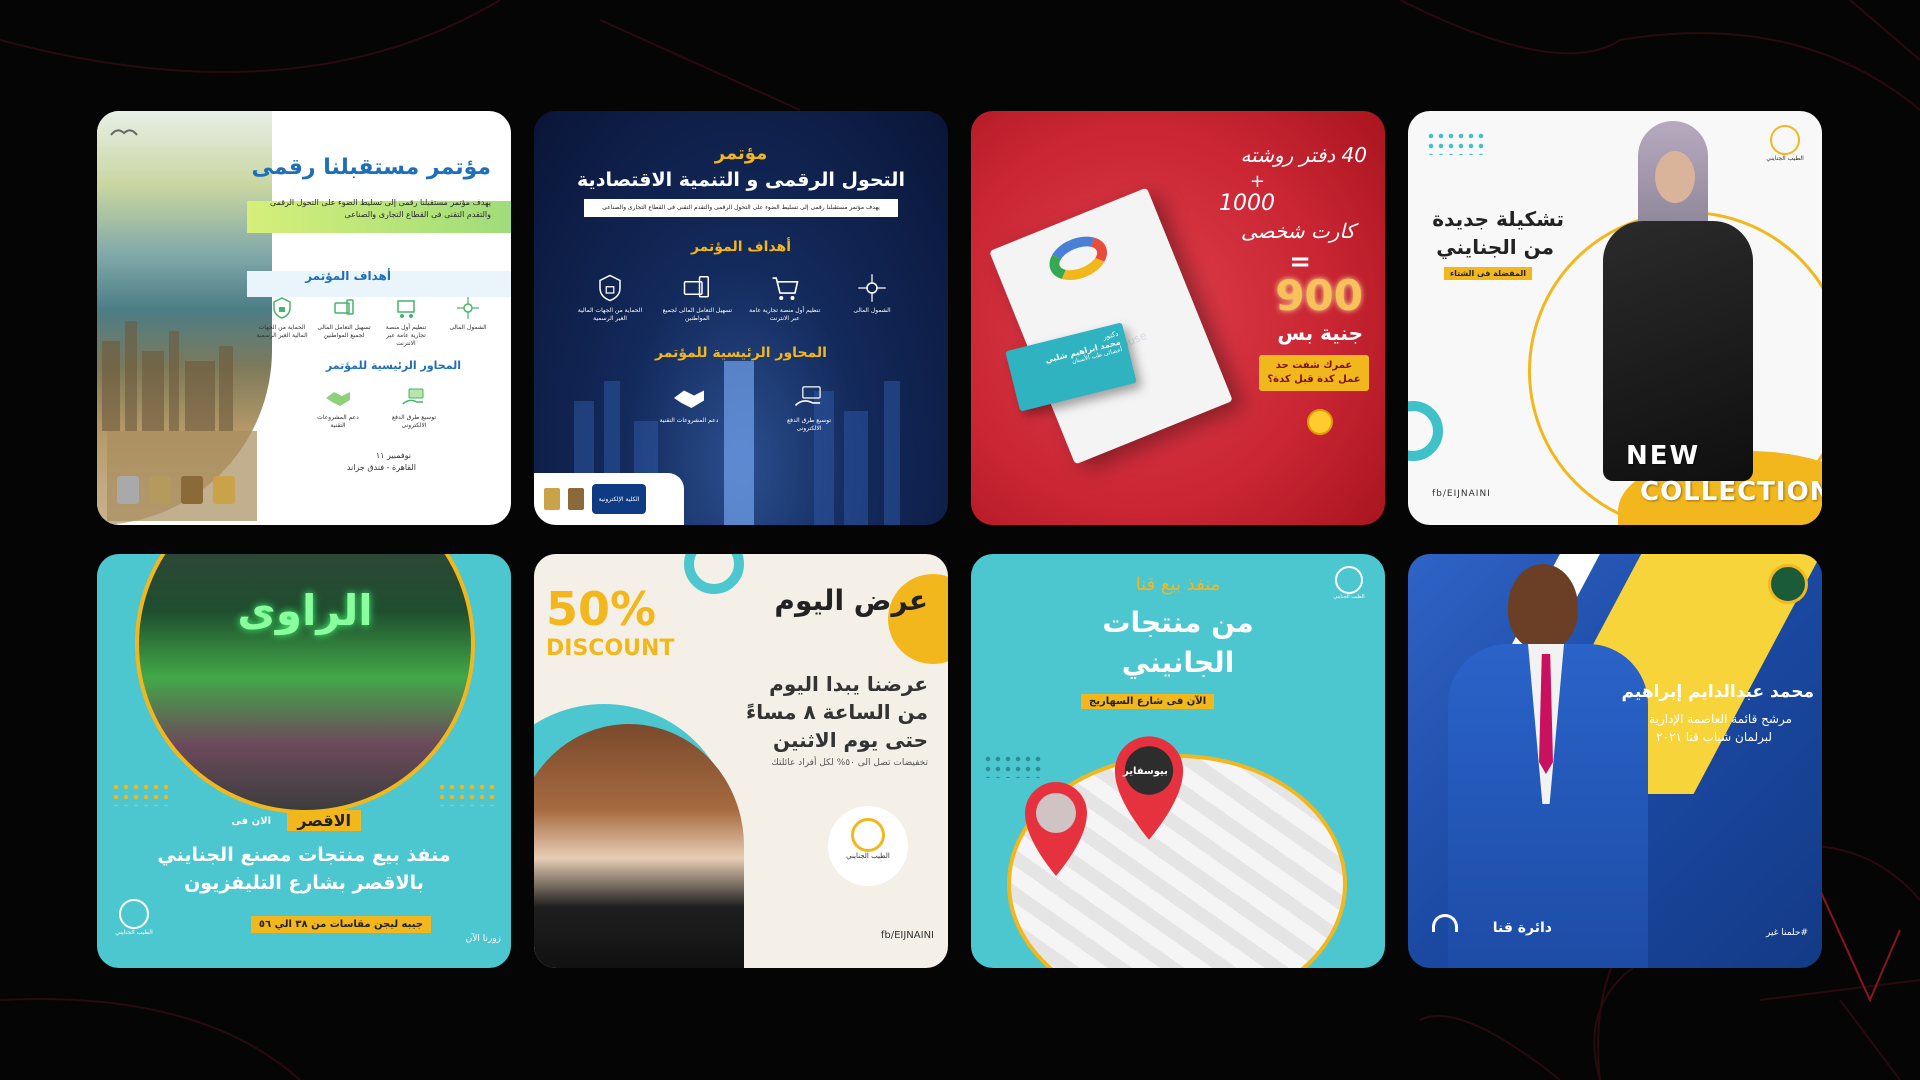  I want to click on map-pin-icon, so click(1149, 788).